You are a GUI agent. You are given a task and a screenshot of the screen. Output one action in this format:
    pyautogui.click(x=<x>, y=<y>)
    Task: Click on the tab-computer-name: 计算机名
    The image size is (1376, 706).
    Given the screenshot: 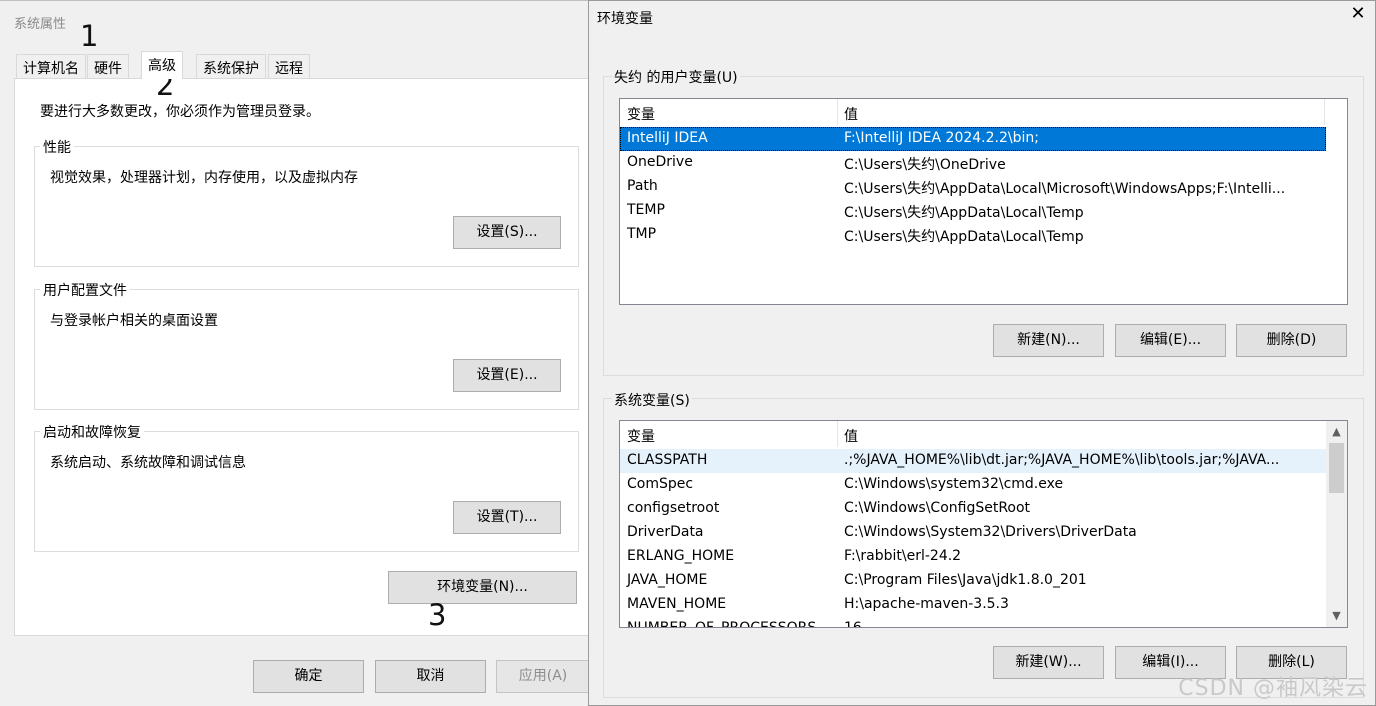 What is the action you would take?
    pyautogui.click(x=51, y=66)
    